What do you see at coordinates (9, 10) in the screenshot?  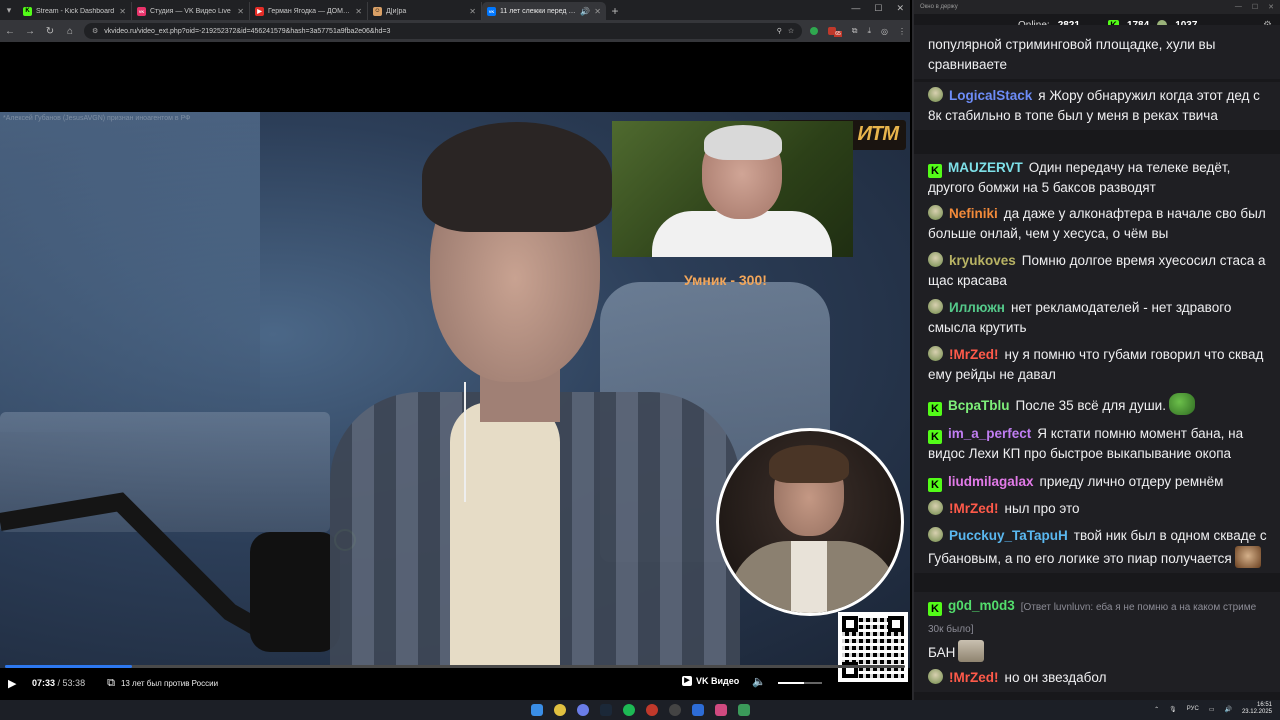 I see `tab-search-icon: ▾` at bounding box center [9, 10].